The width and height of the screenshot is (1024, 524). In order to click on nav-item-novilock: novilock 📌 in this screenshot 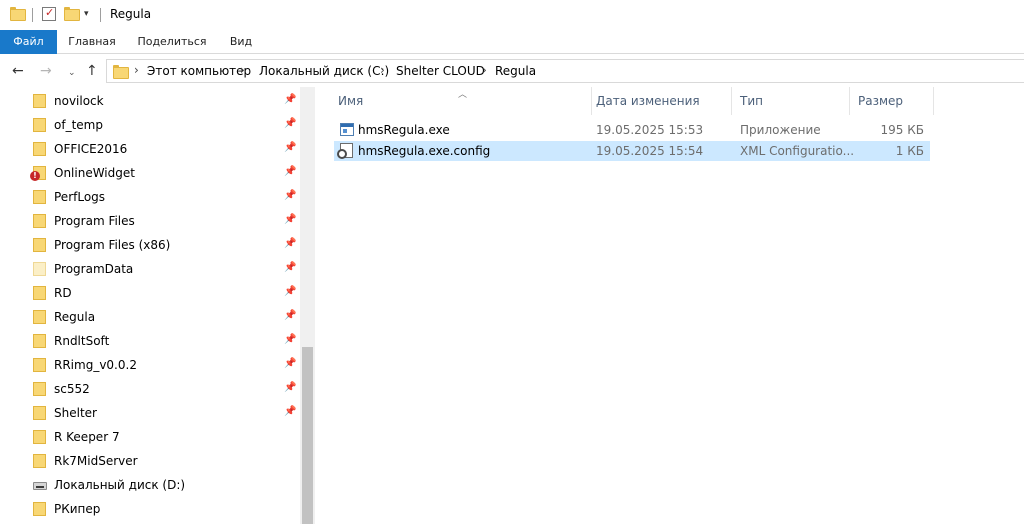, I will do `click(150, 101)`.